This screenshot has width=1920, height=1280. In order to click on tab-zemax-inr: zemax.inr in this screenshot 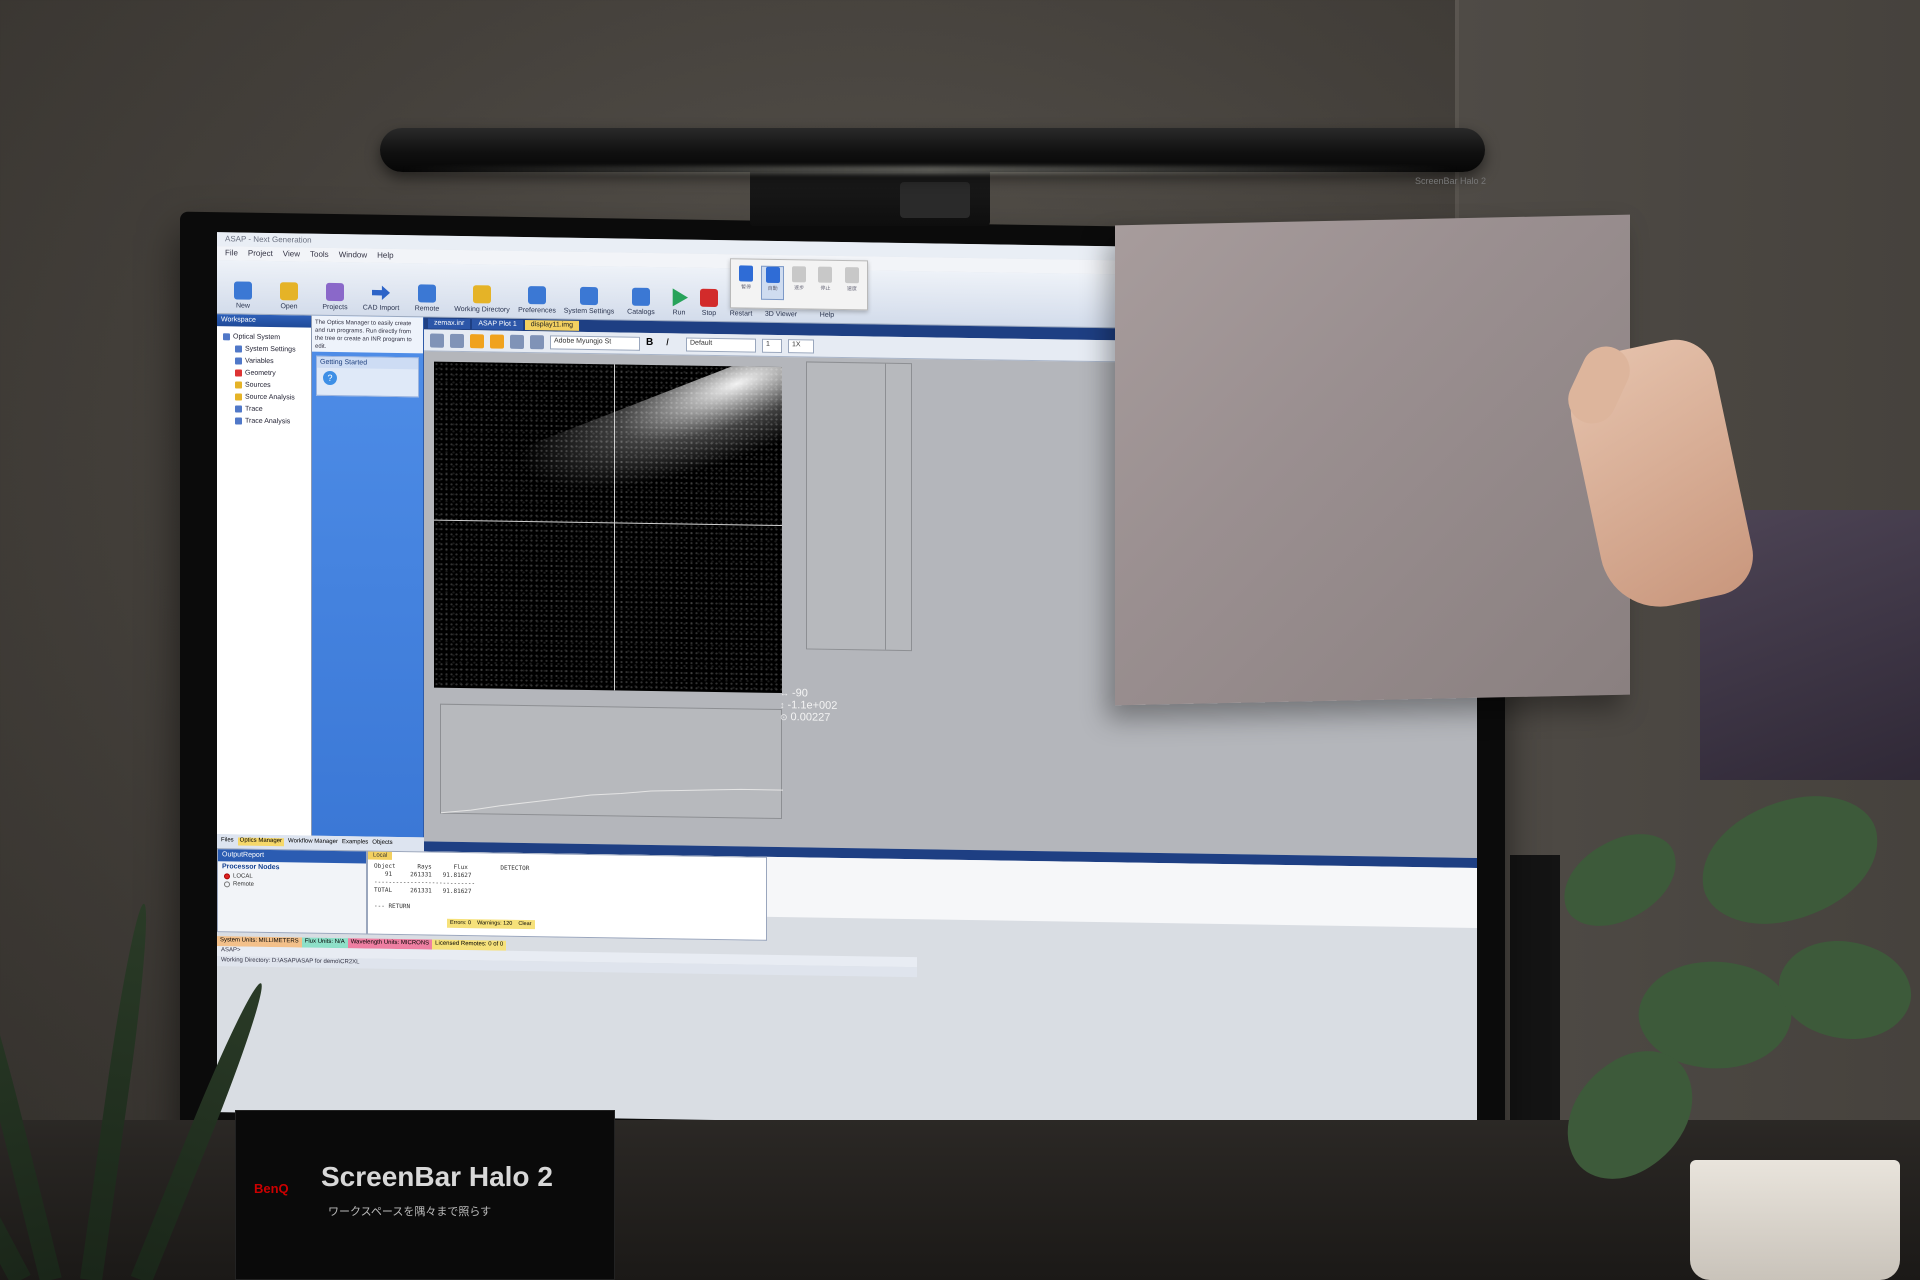, I will do `click(449, 324)`.